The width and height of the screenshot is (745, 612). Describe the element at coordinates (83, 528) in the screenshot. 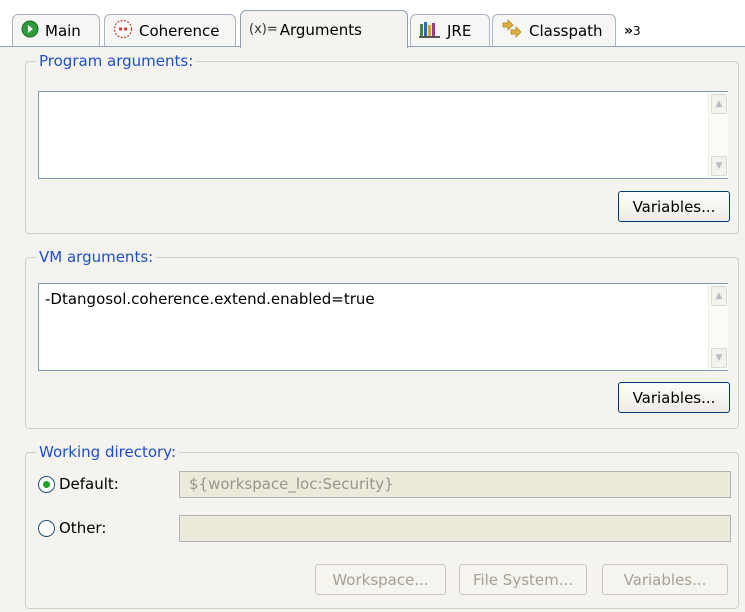

I see `other-radio-label: Other:` at that location.